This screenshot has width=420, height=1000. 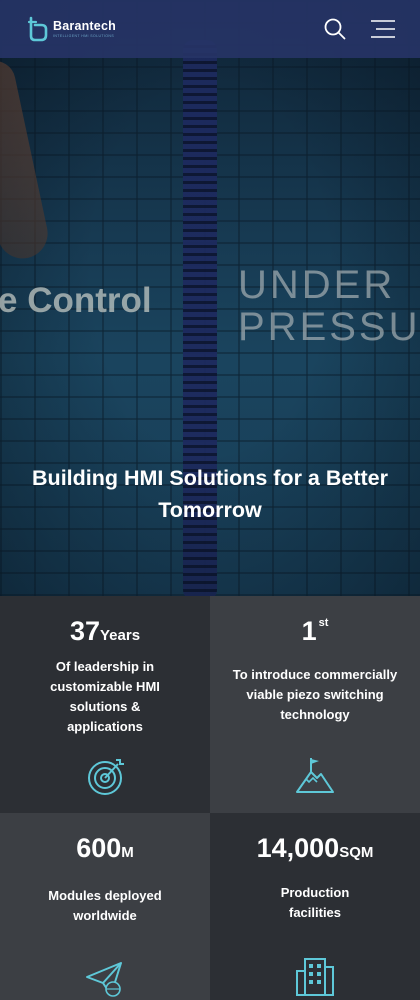 What do you see at coordinates (356, 852) in the screenshot?
I see `stat-unit: SQM` at bounding box center [356, 852].